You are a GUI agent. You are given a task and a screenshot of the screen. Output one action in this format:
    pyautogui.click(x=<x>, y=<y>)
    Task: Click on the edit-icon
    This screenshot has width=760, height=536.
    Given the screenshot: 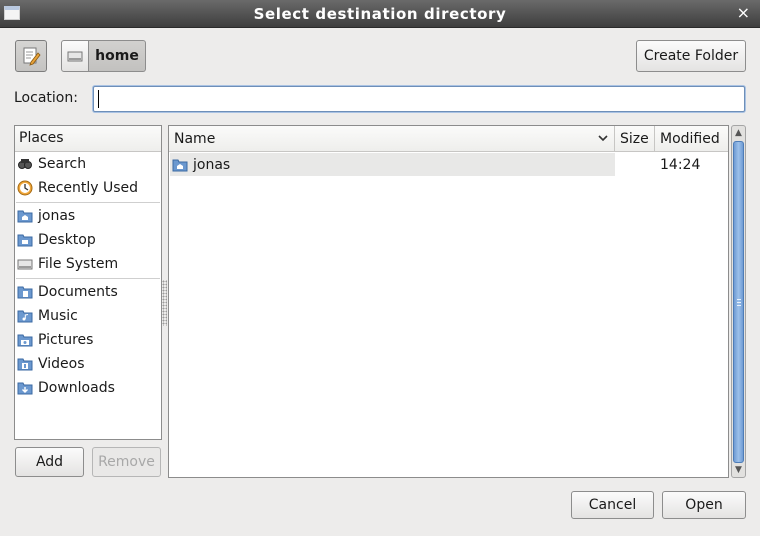 What is the action you would take?
    pyautogui.click(x=32, y=56)
    